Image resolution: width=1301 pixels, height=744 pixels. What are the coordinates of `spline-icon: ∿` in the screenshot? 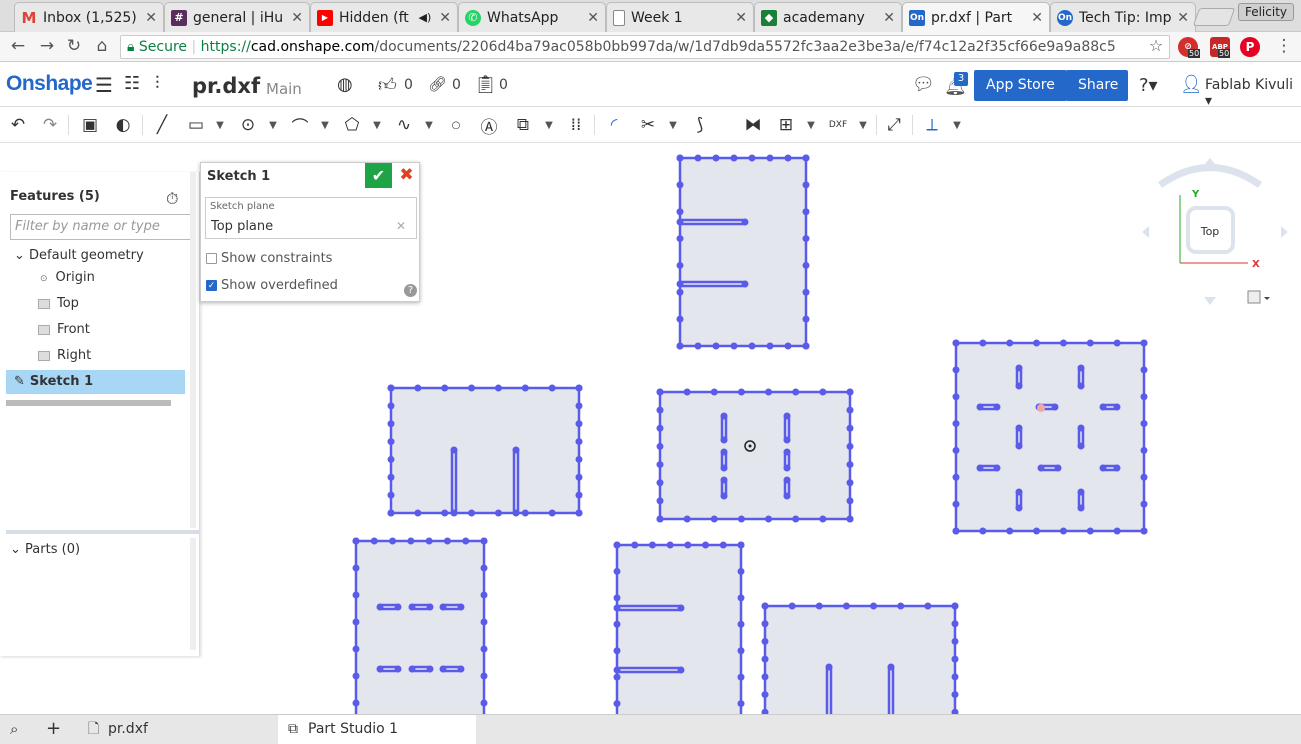 It's located at (404, 125).